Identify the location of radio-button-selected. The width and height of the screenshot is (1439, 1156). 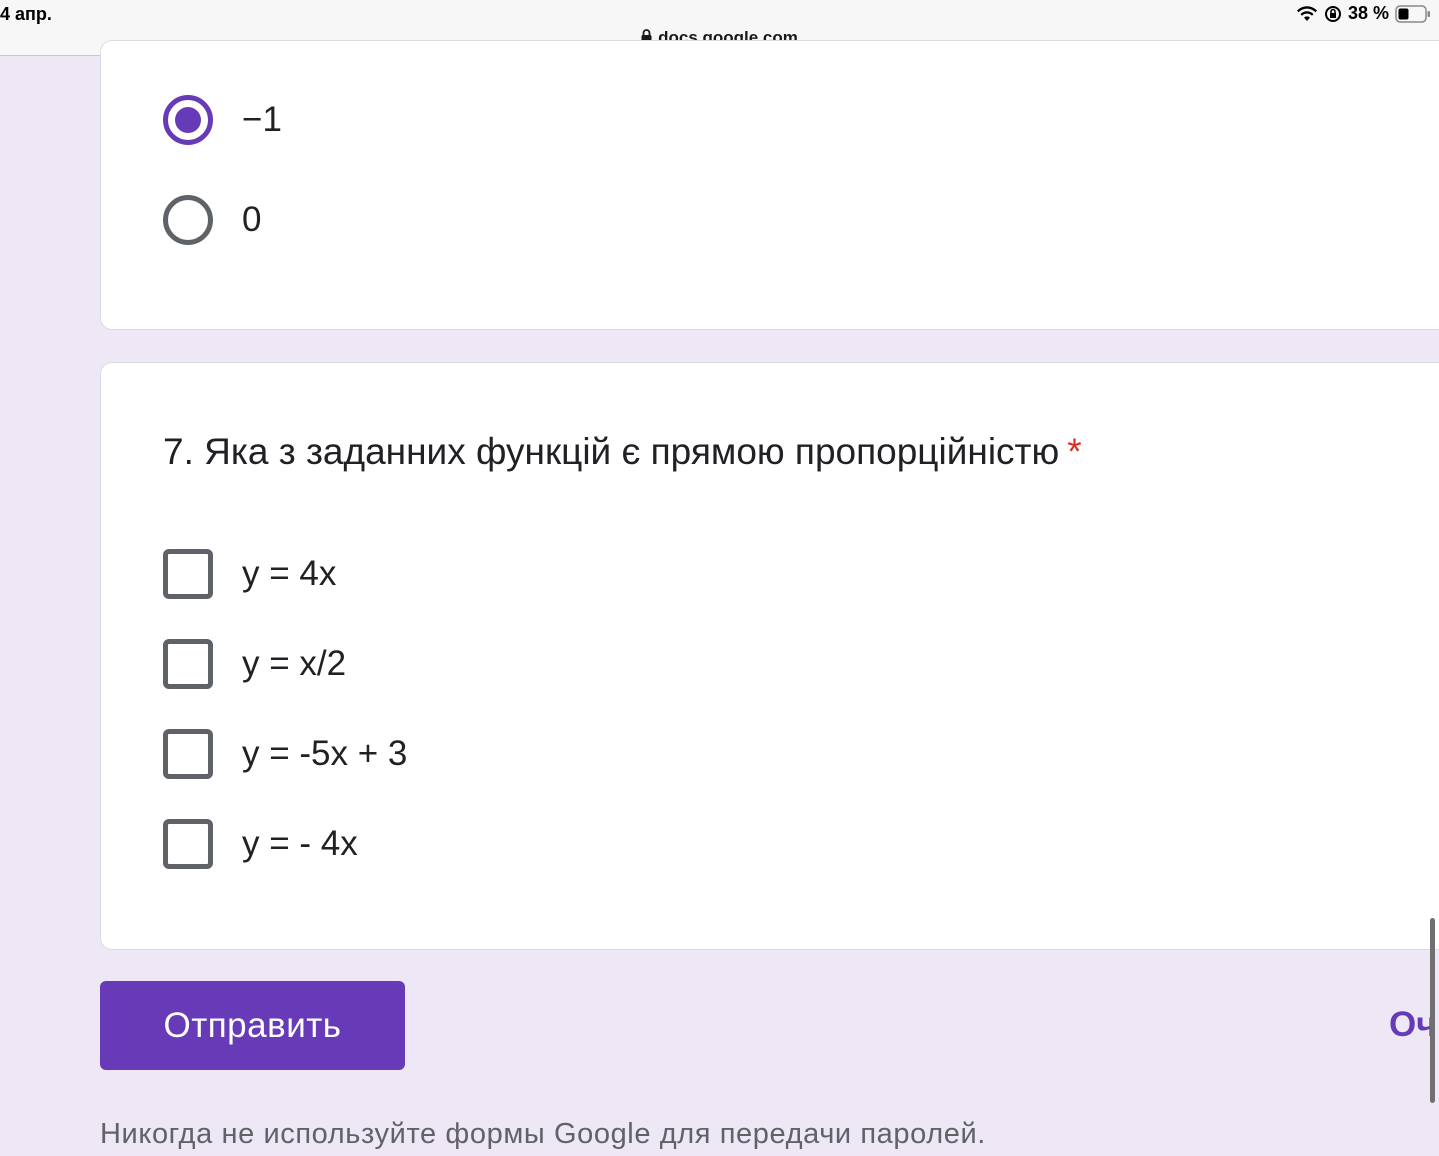
(188, 120).